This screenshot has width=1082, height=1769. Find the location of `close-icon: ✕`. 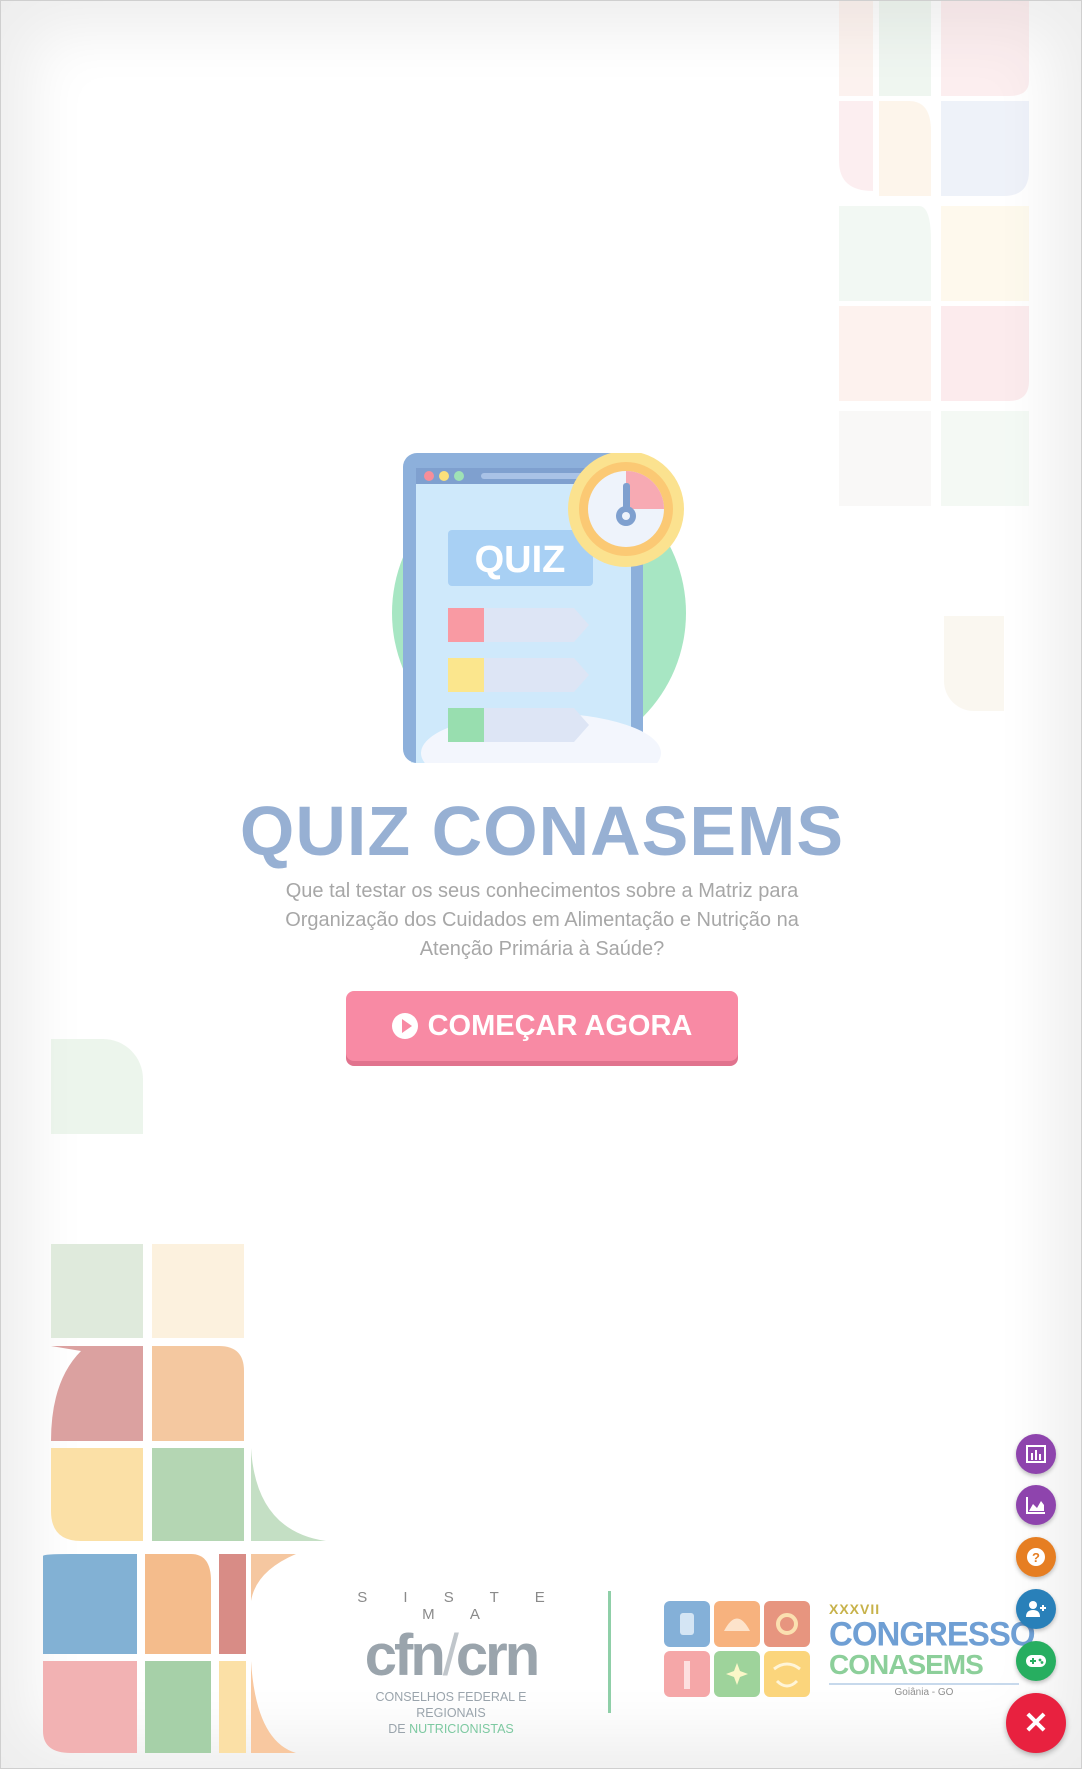

close-icon: ✕ is located at coordinates (1036, 1723).